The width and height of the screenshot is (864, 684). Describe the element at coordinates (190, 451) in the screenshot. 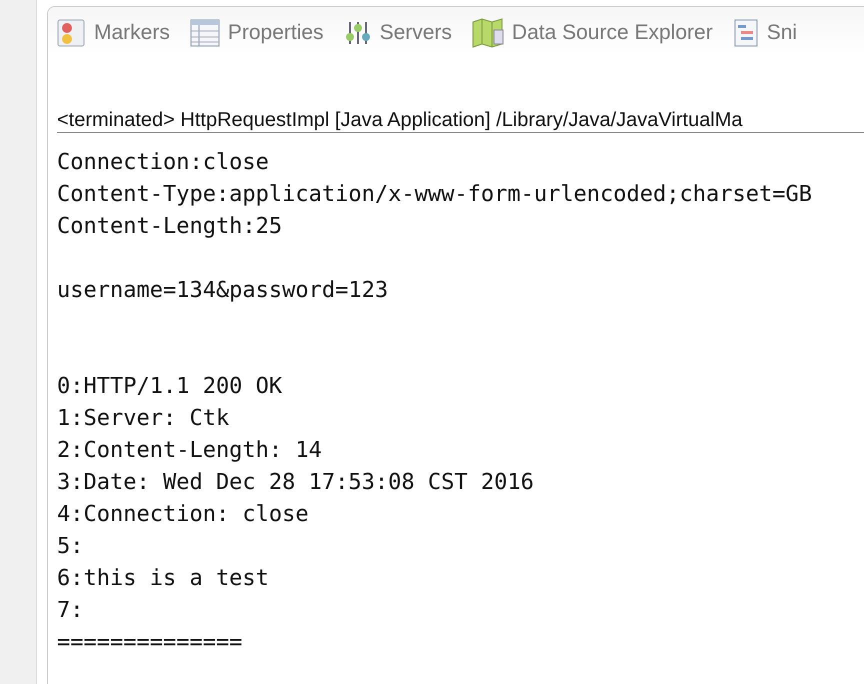

I see `console-line: 2:Content-Length: 14` at that location.